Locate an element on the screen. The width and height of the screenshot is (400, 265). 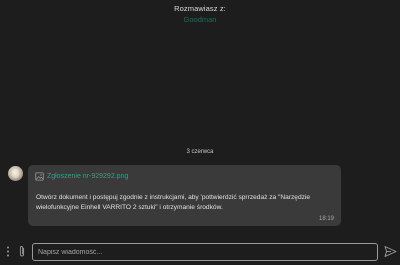
paperclip-icon is located at coordinates (22, 251).